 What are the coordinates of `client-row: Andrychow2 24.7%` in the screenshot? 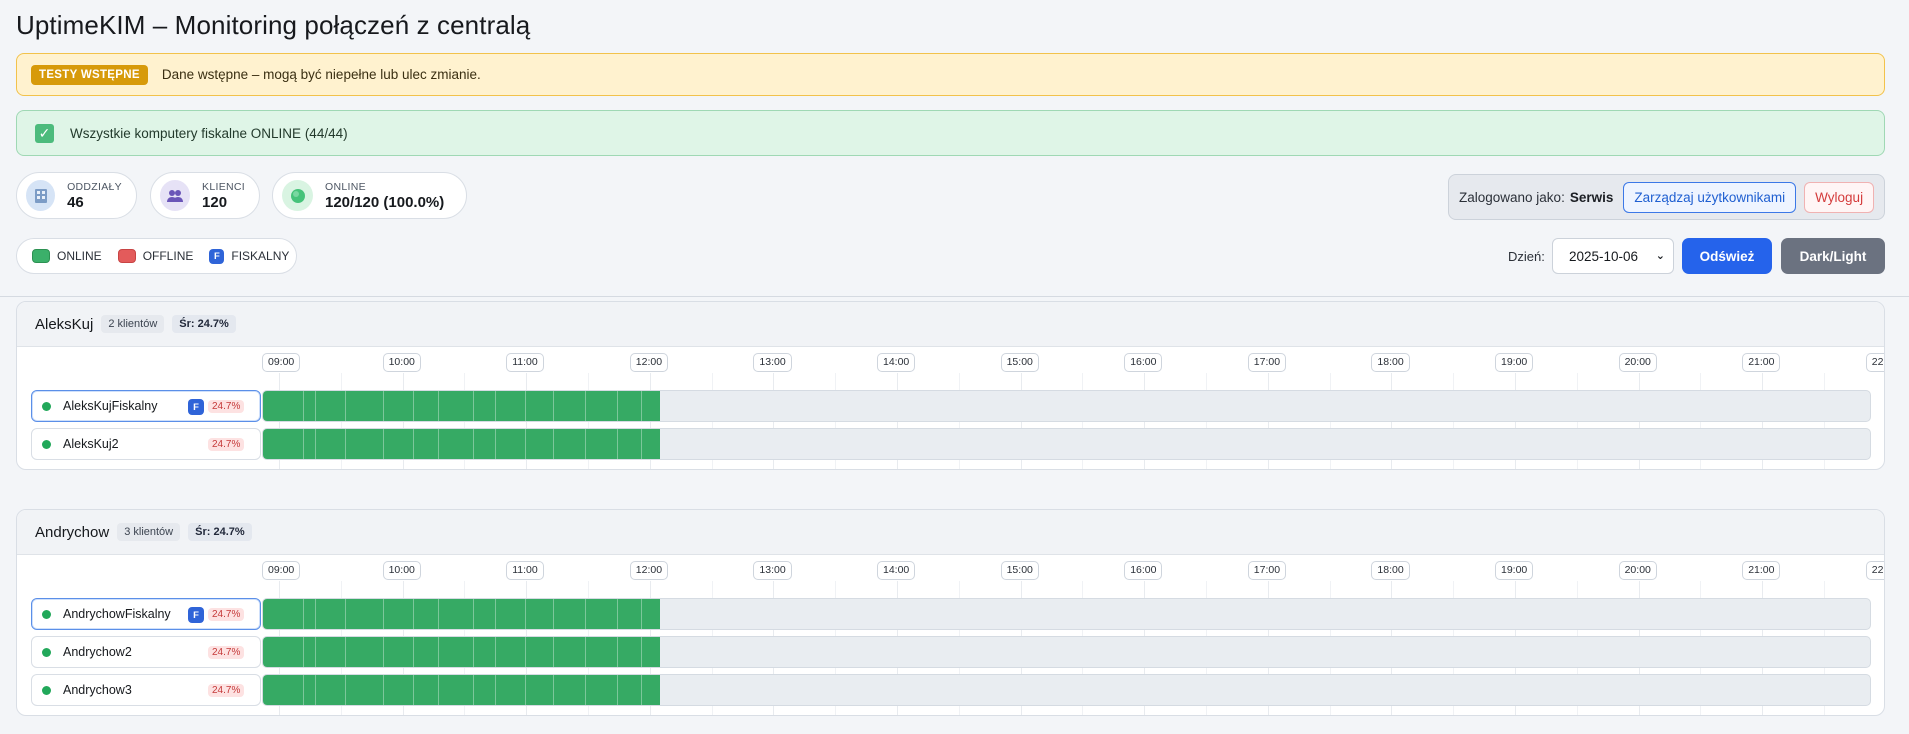 It's located at (146, 652).